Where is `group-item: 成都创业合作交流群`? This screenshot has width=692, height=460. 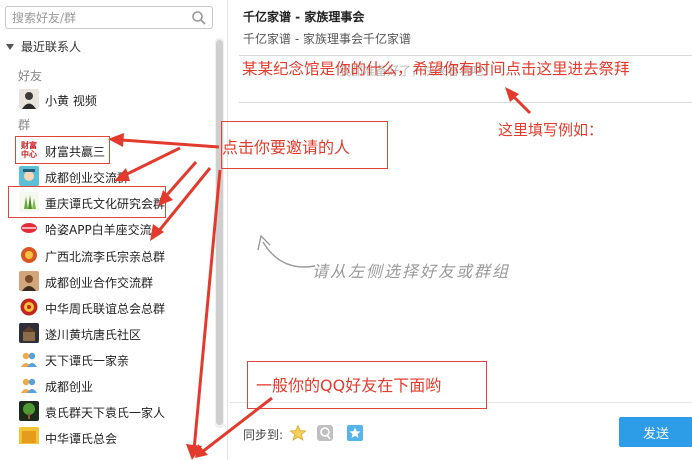
group-item: 成都创业合作交流群 is located at coordinates (107, 281).